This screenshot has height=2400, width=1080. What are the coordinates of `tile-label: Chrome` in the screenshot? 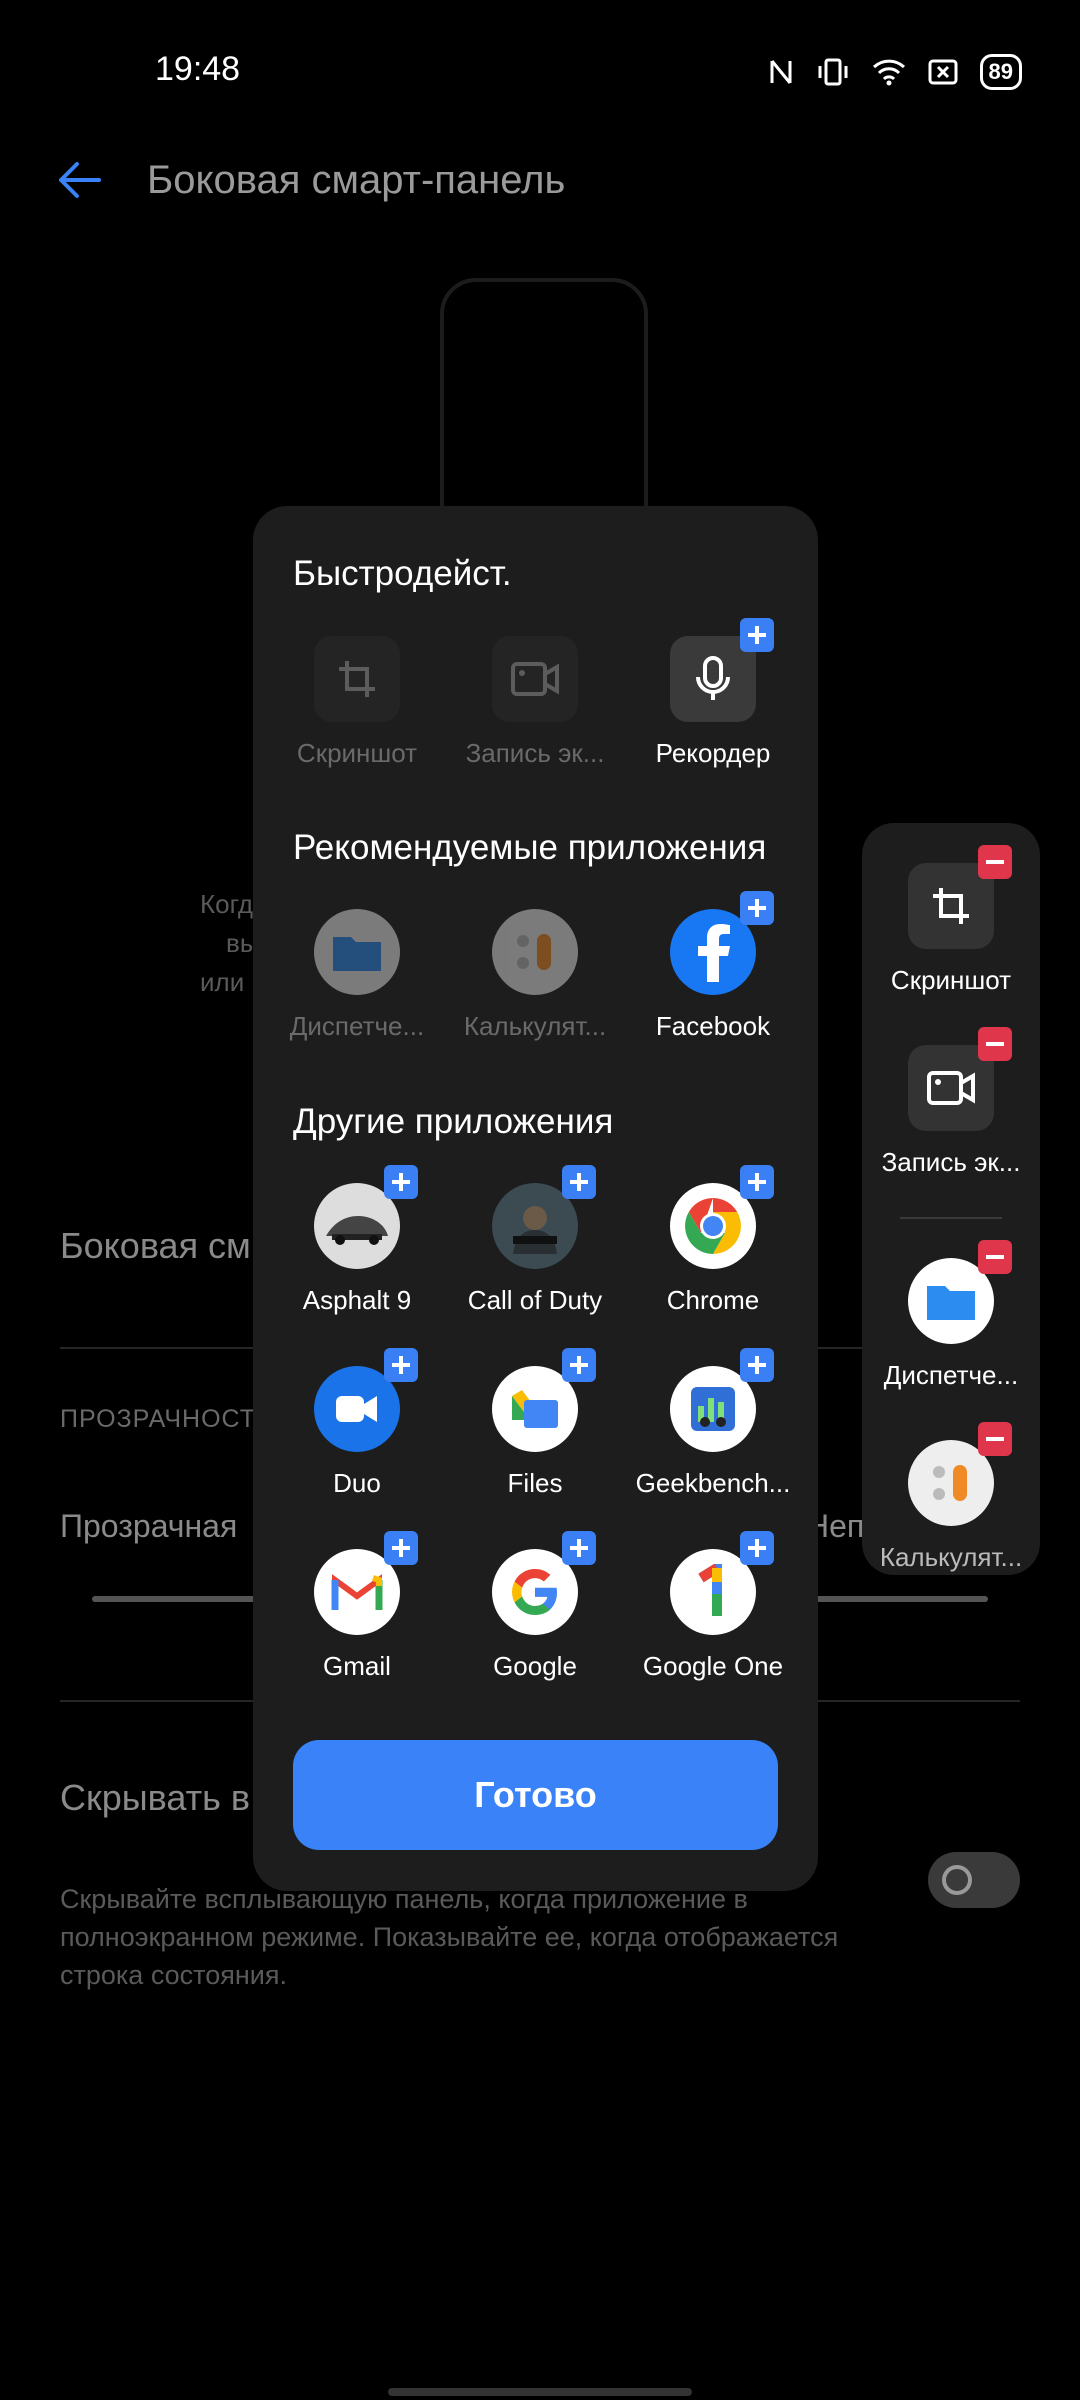 It's located at (713, 1300).